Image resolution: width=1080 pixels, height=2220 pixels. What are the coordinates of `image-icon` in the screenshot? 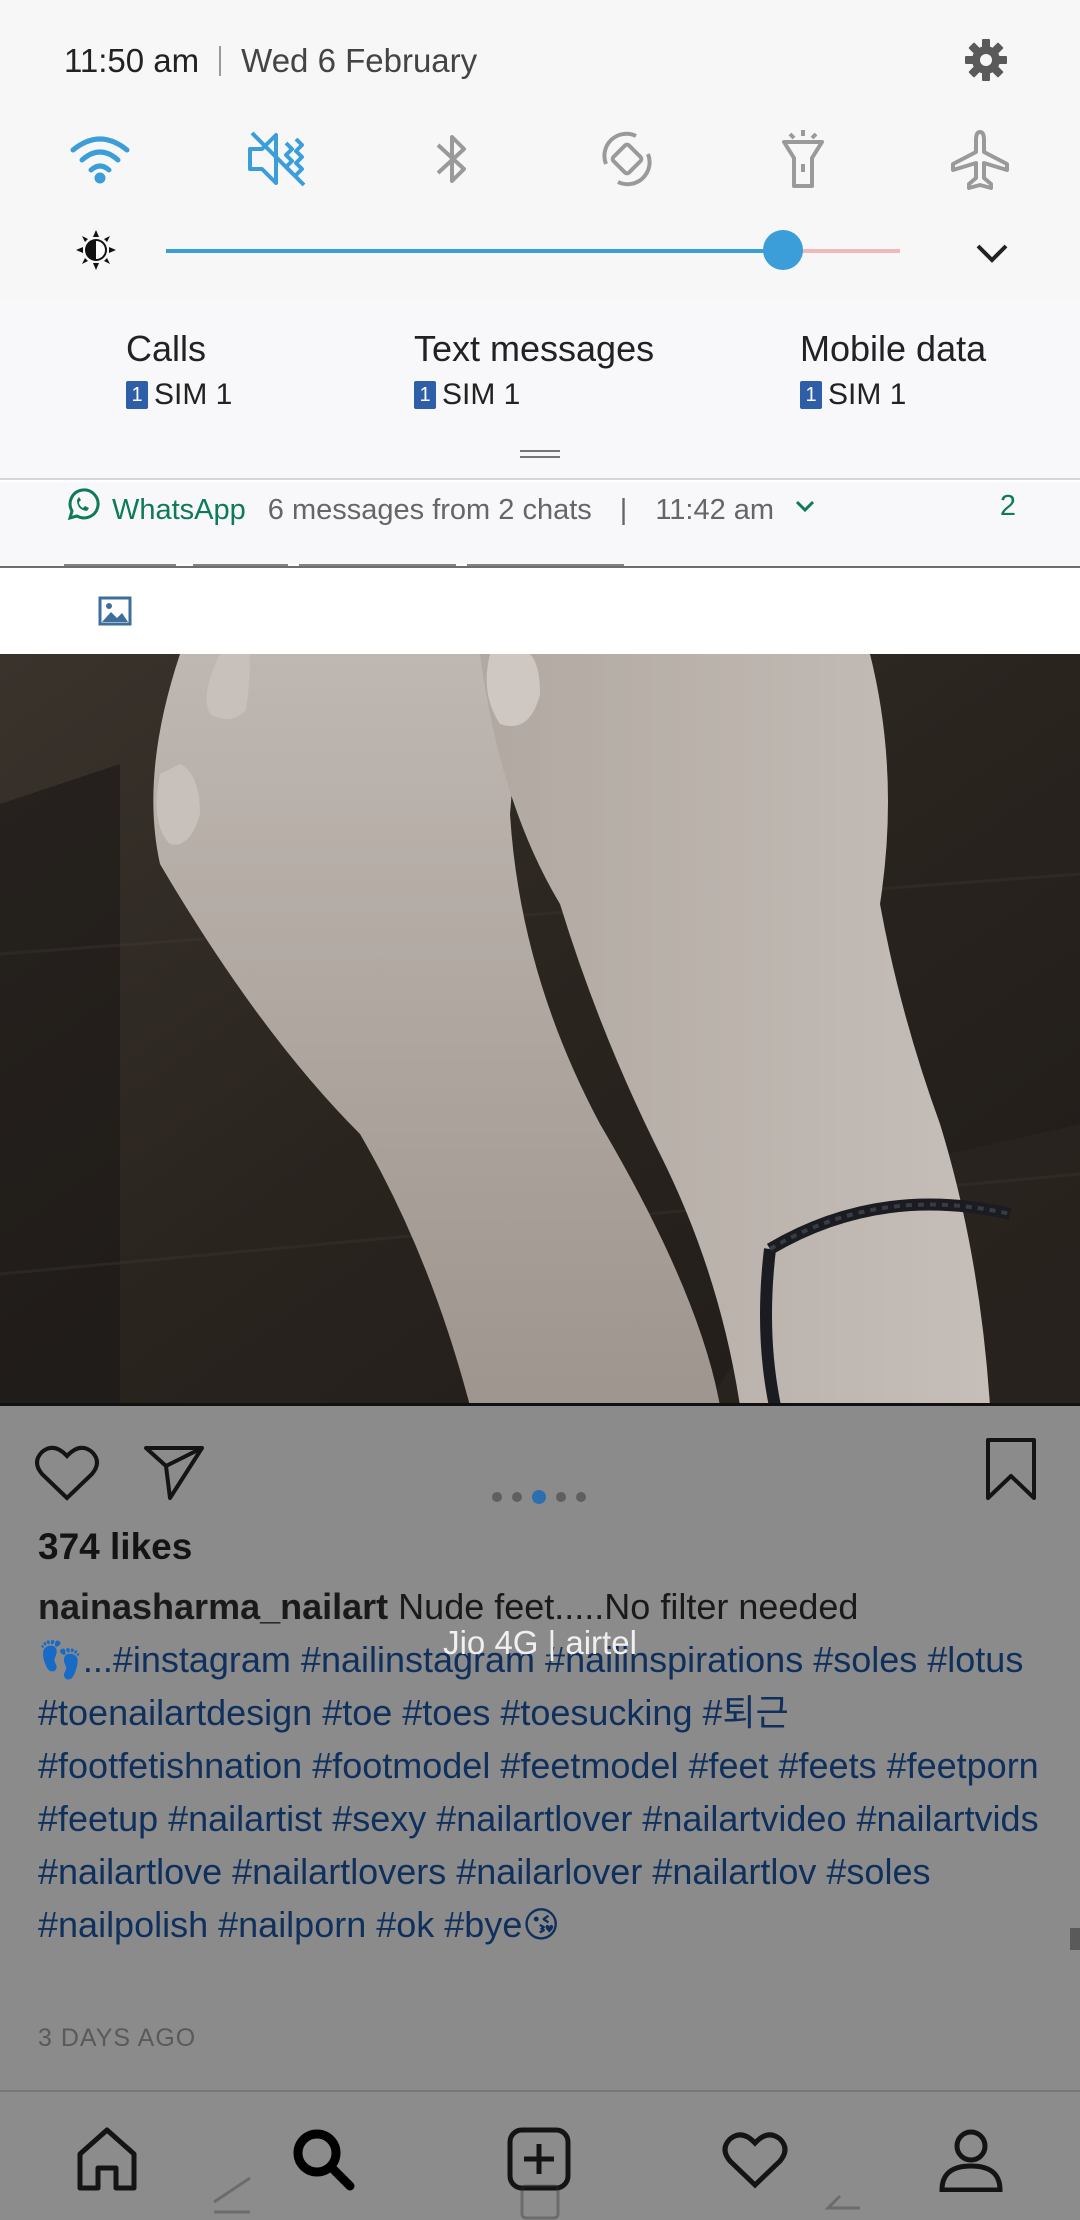 It's located at (115, 611).